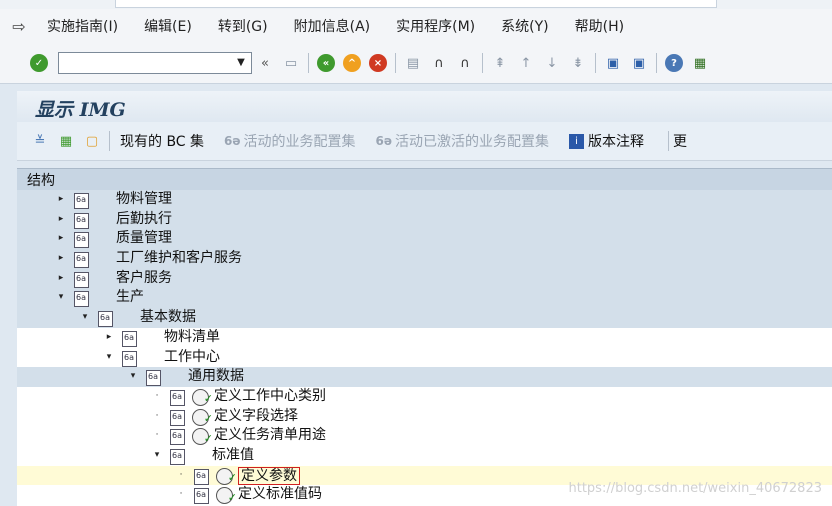  What do you see at coordinates (168, 318) in the screenshot?
I see `tree-node-label: 基本数据` at bounding box center [168, 318].